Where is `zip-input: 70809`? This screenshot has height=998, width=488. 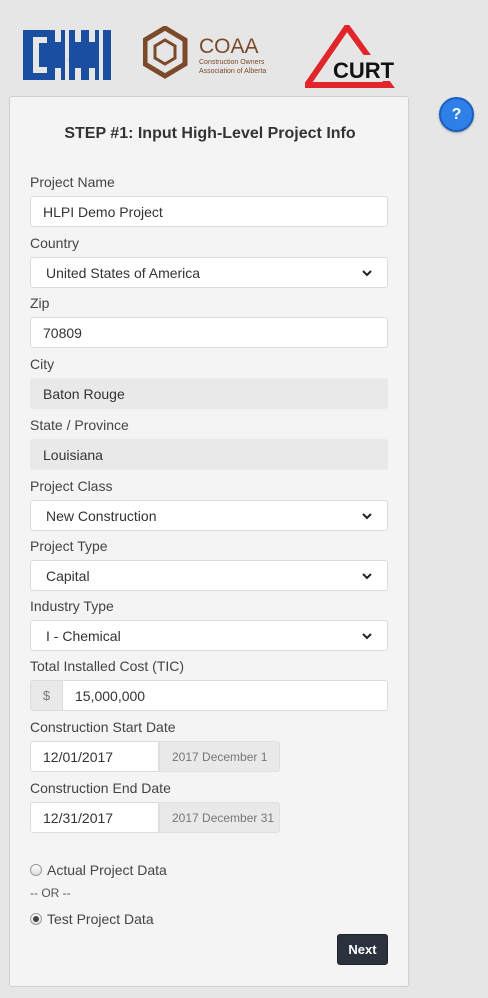 zip-input: 70809 is located at coordinates (209, 332).